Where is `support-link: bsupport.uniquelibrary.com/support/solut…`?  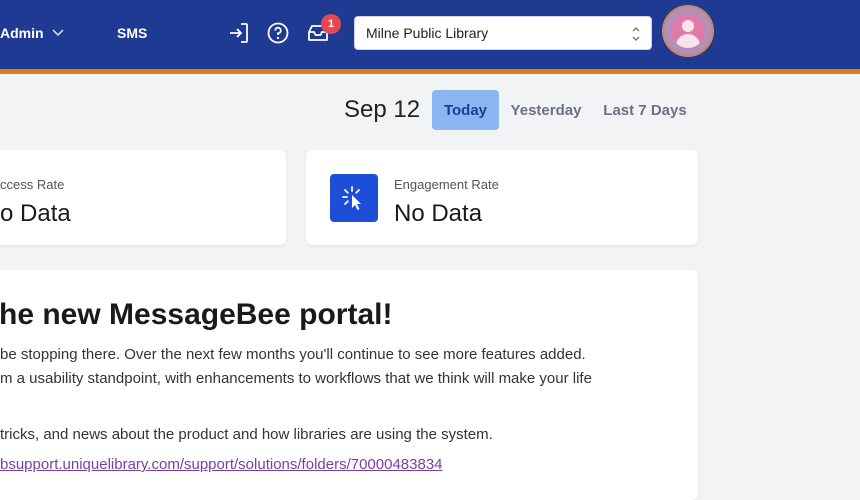 support-link: bsupport.uniquelibrary.com/support/solut… is located at coordinates (221, 464).